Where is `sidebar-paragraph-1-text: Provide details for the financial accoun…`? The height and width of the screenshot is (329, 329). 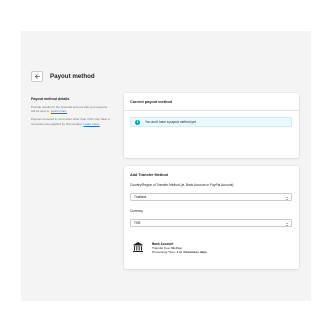
sidebar-paragraph-1-text: Provide details for the financial accoun… is located at coordinates (69, 109).